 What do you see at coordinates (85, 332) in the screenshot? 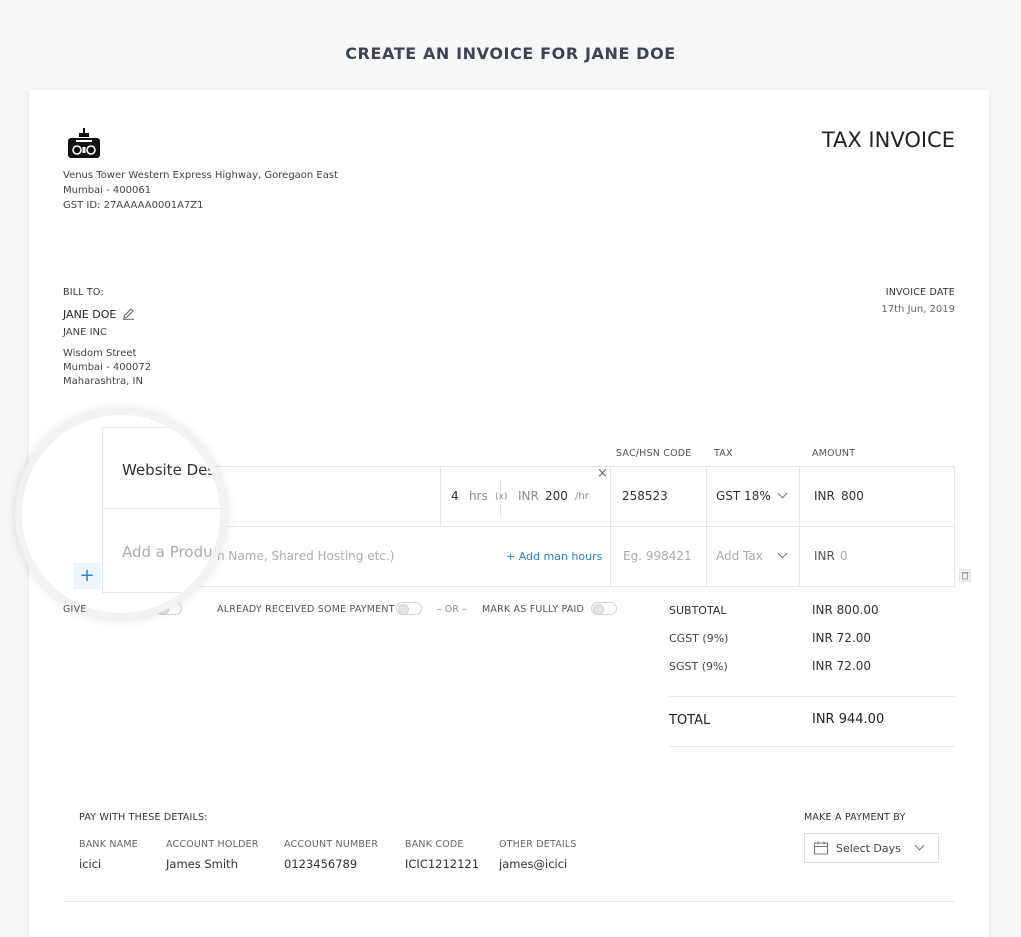
I see `bill-to-company: JANE INC` at bounding box center [85, 332].